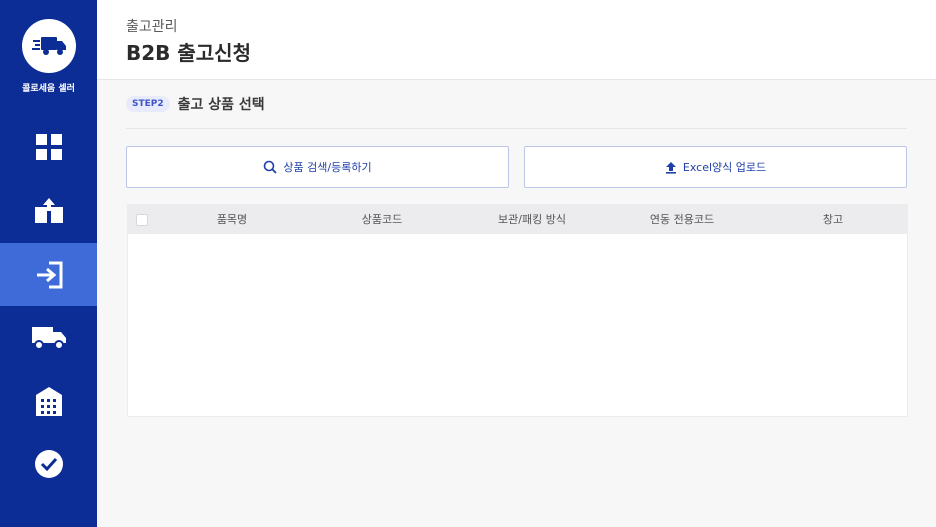 The height and width of the screenshot is (527, 936). I want to click on excel-upload-button: Excel양식 업로드, so click(715, 167).